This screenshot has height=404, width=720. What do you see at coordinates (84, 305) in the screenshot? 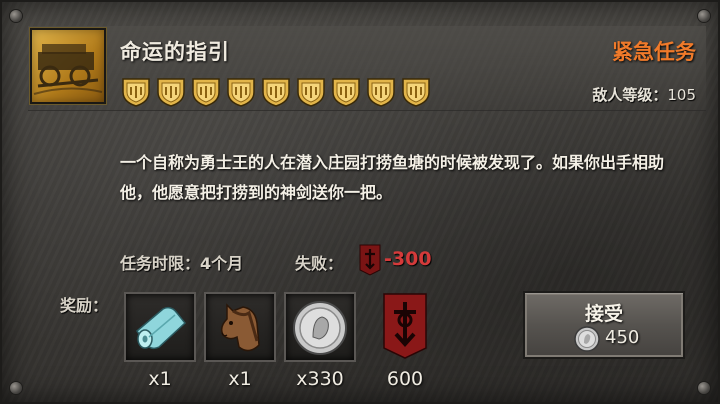
I see `reward-label: 奖励：` at bounding box center [84, 305].